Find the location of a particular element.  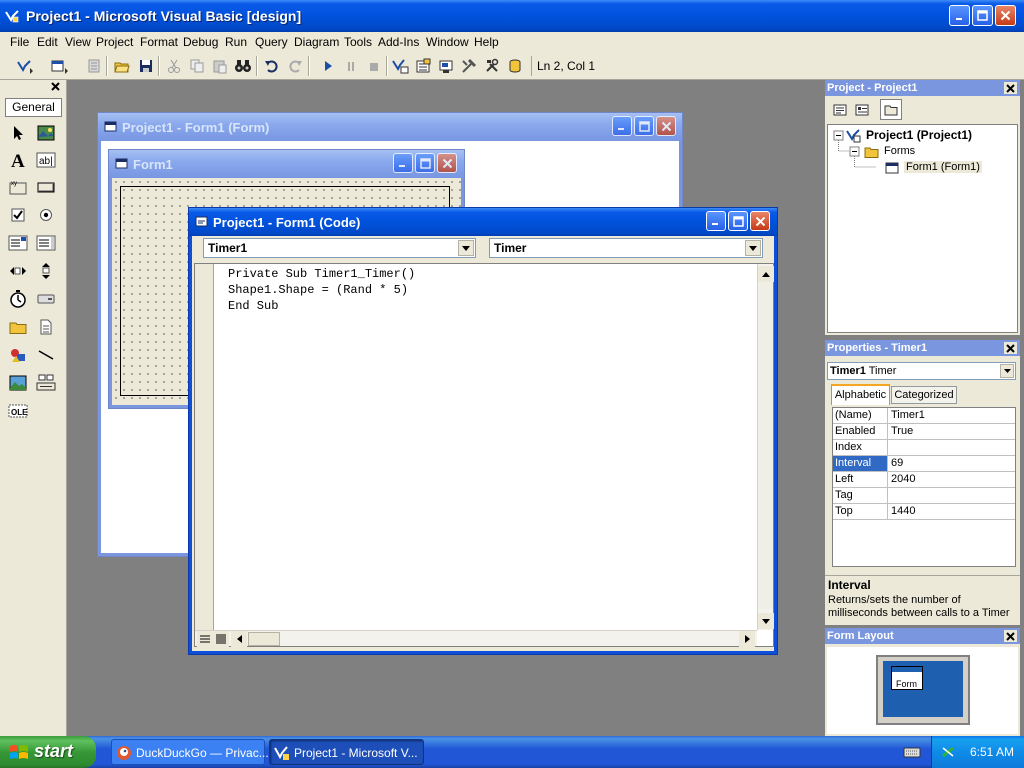

mini-form-preview: Form is located at coordinates (907, 678).